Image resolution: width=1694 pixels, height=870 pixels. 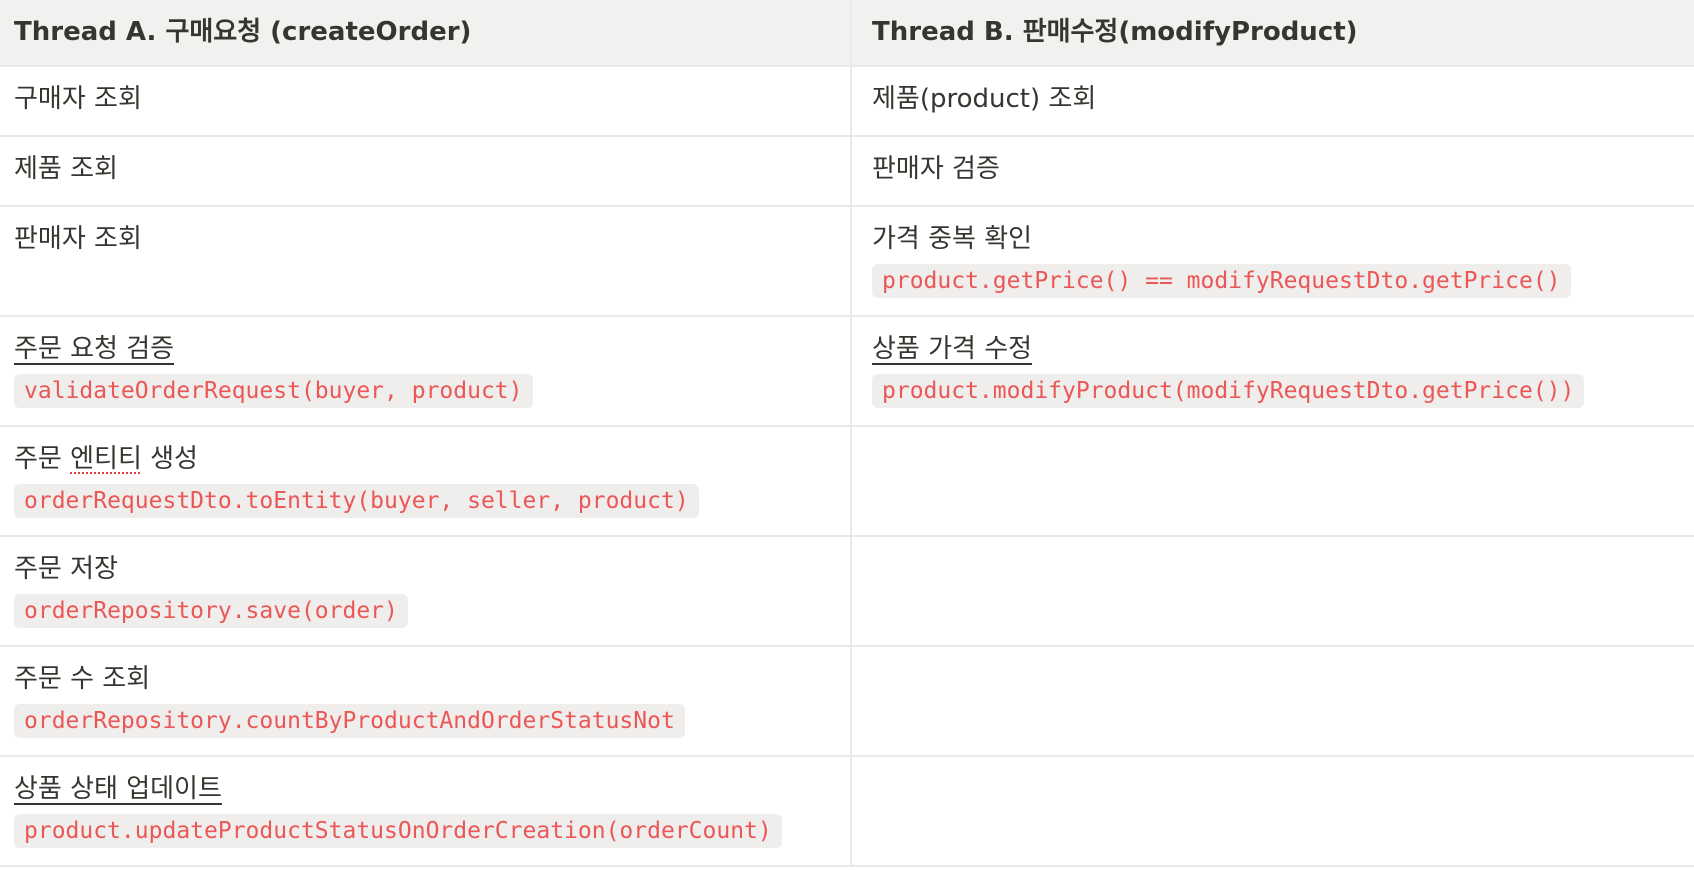 I want to click on inline-code: orderRepository.save(order), so click(x=211, y=611).